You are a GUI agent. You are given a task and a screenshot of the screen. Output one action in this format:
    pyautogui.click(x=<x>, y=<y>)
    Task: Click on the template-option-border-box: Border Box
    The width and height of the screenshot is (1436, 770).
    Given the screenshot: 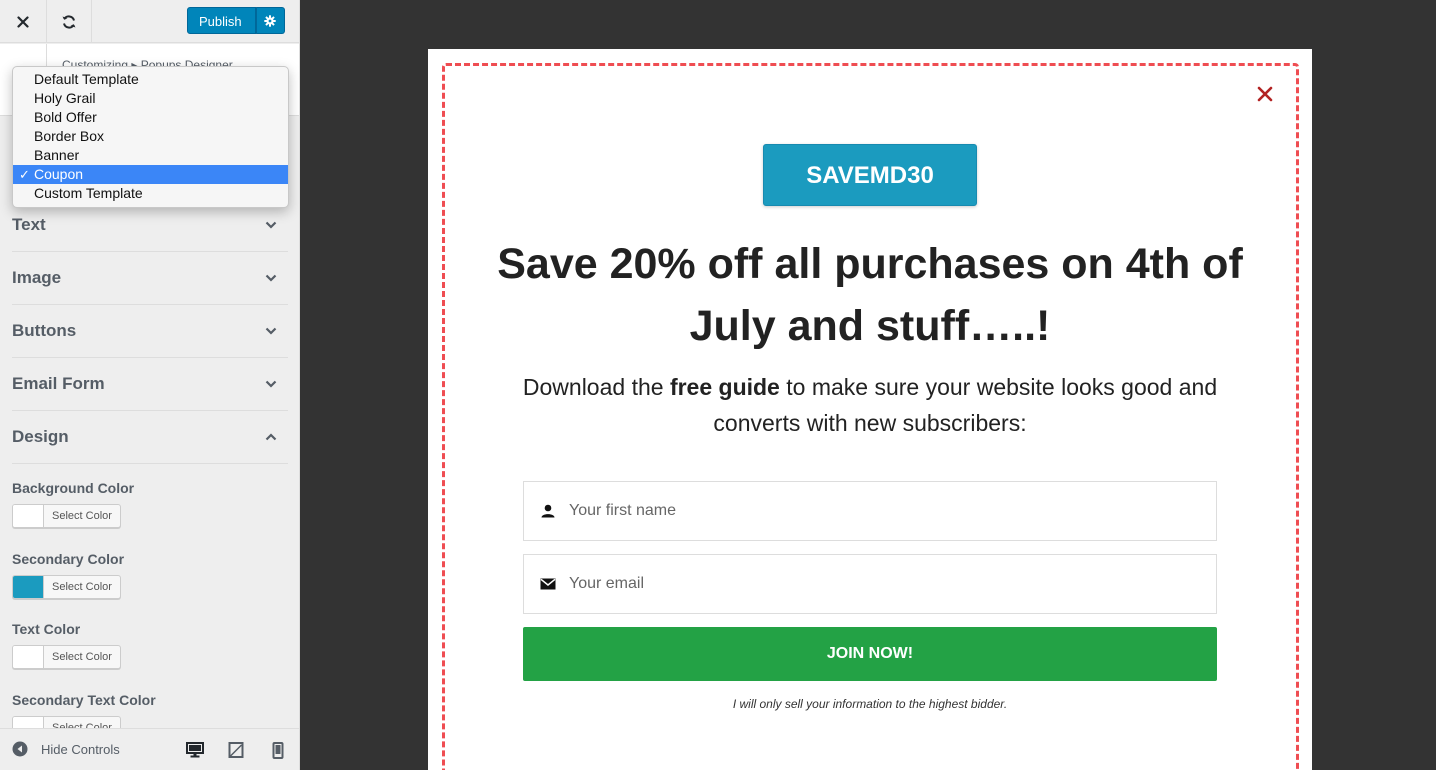 What is the action you would take?
    pyautogui.click(x=150, y=136)
    